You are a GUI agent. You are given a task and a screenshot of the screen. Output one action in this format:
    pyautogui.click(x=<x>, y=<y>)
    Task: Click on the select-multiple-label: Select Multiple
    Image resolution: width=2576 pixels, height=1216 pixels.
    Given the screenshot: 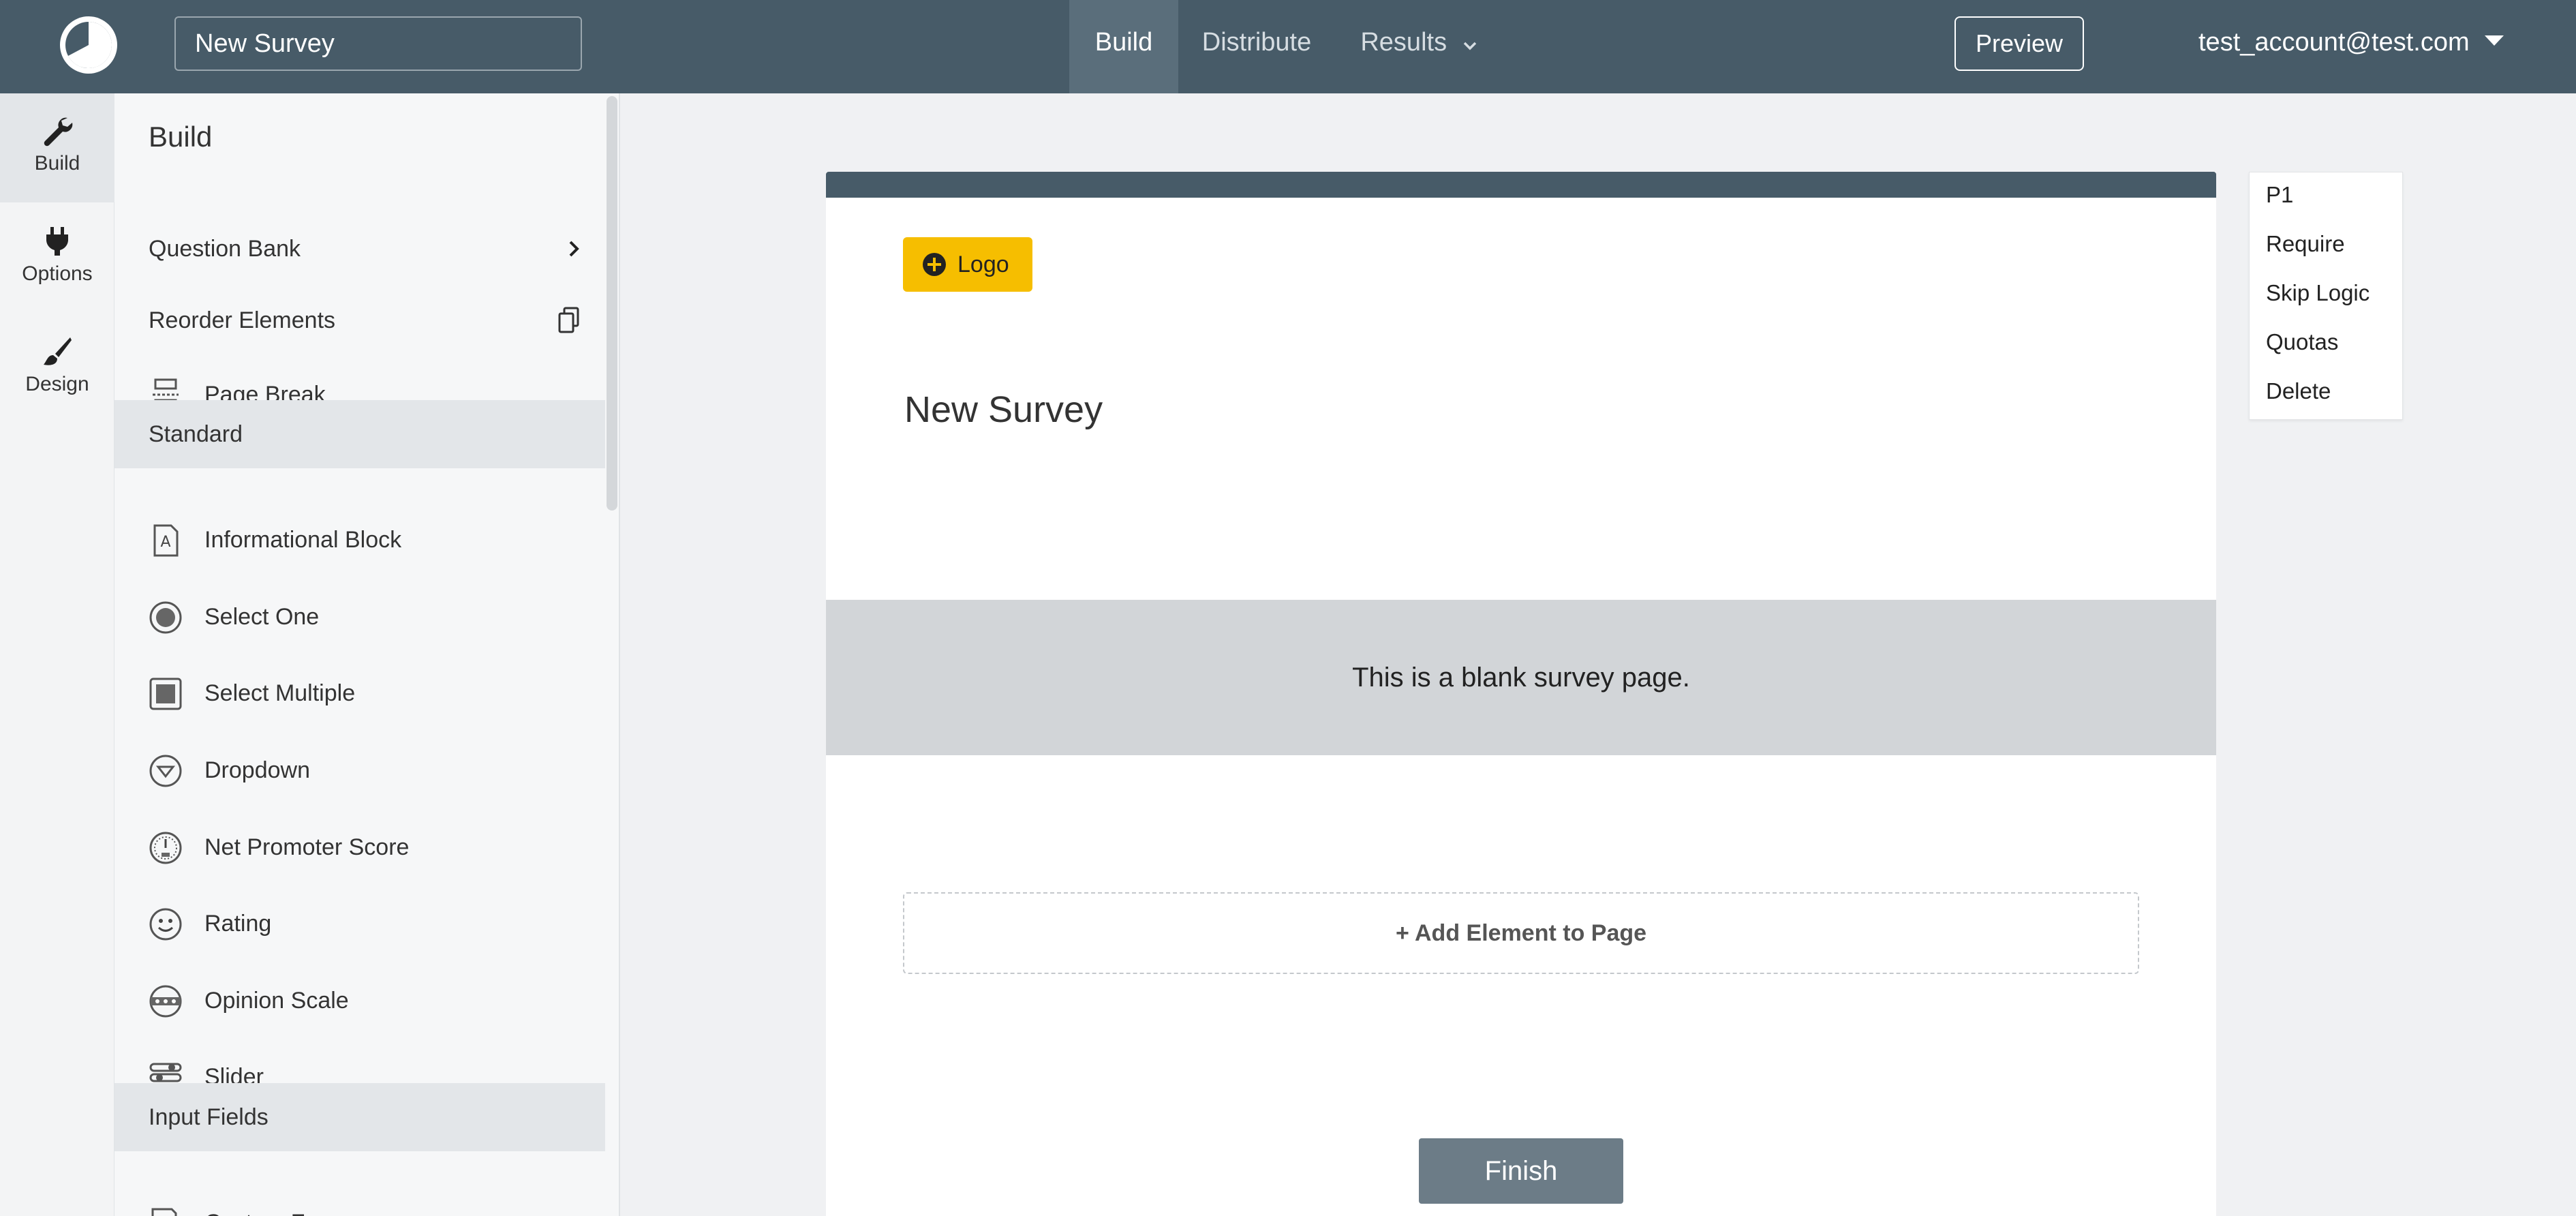 What is the action you would take?
    pyautogui.click(x=280, y=693)
    